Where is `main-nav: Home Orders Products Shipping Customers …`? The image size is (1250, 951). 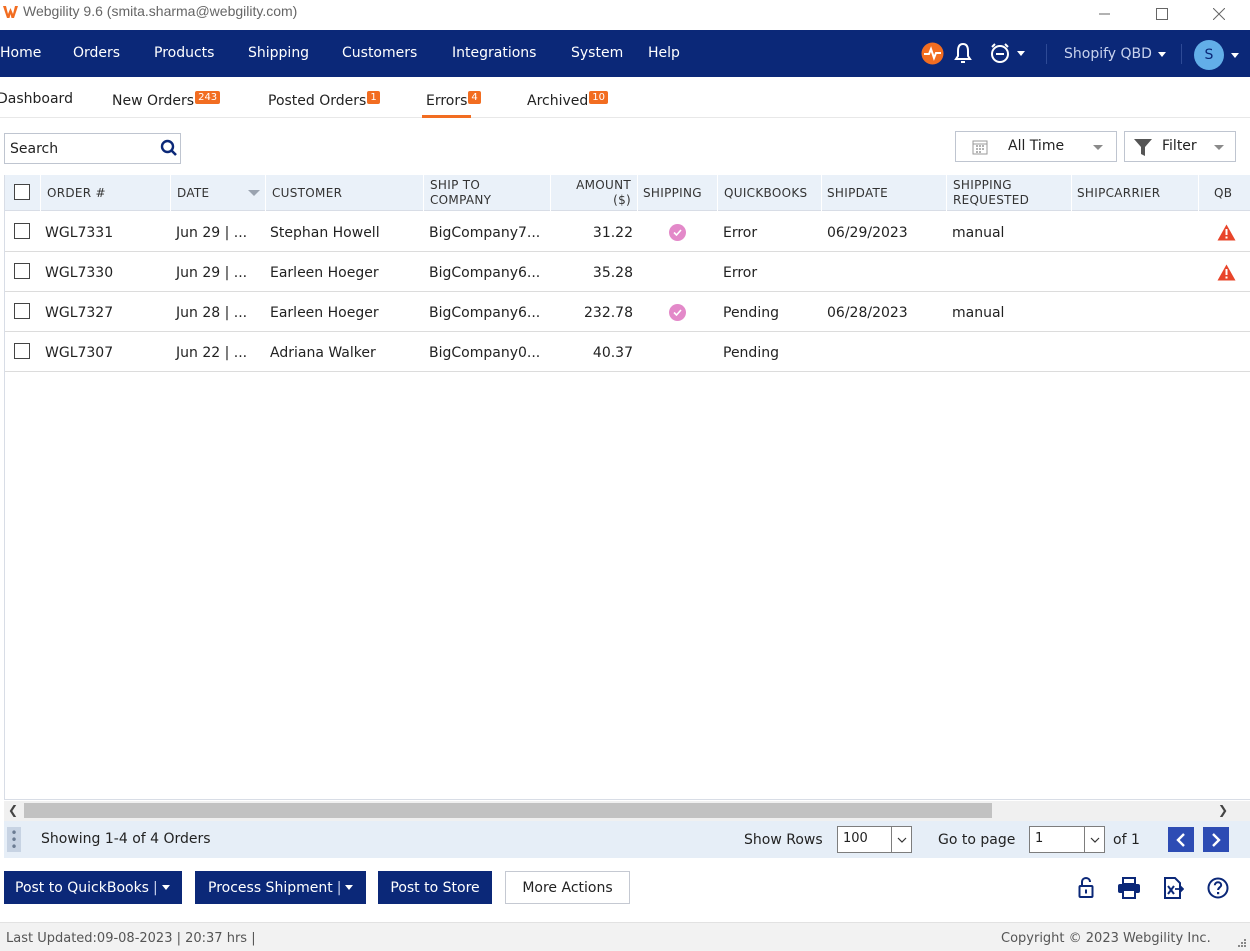
main-nav: Home Orders Products Shipping Customers … is located at coordinates (625, 53).